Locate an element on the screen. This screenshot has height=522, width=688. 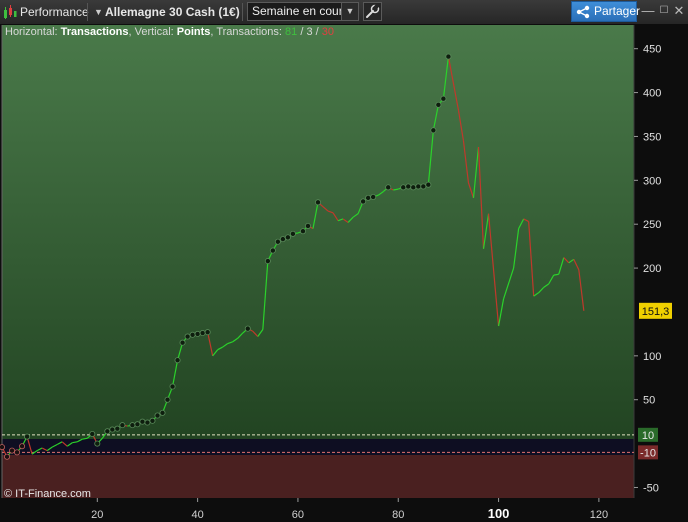
y-tick-label: 250 is located at coordinates (652, 225).